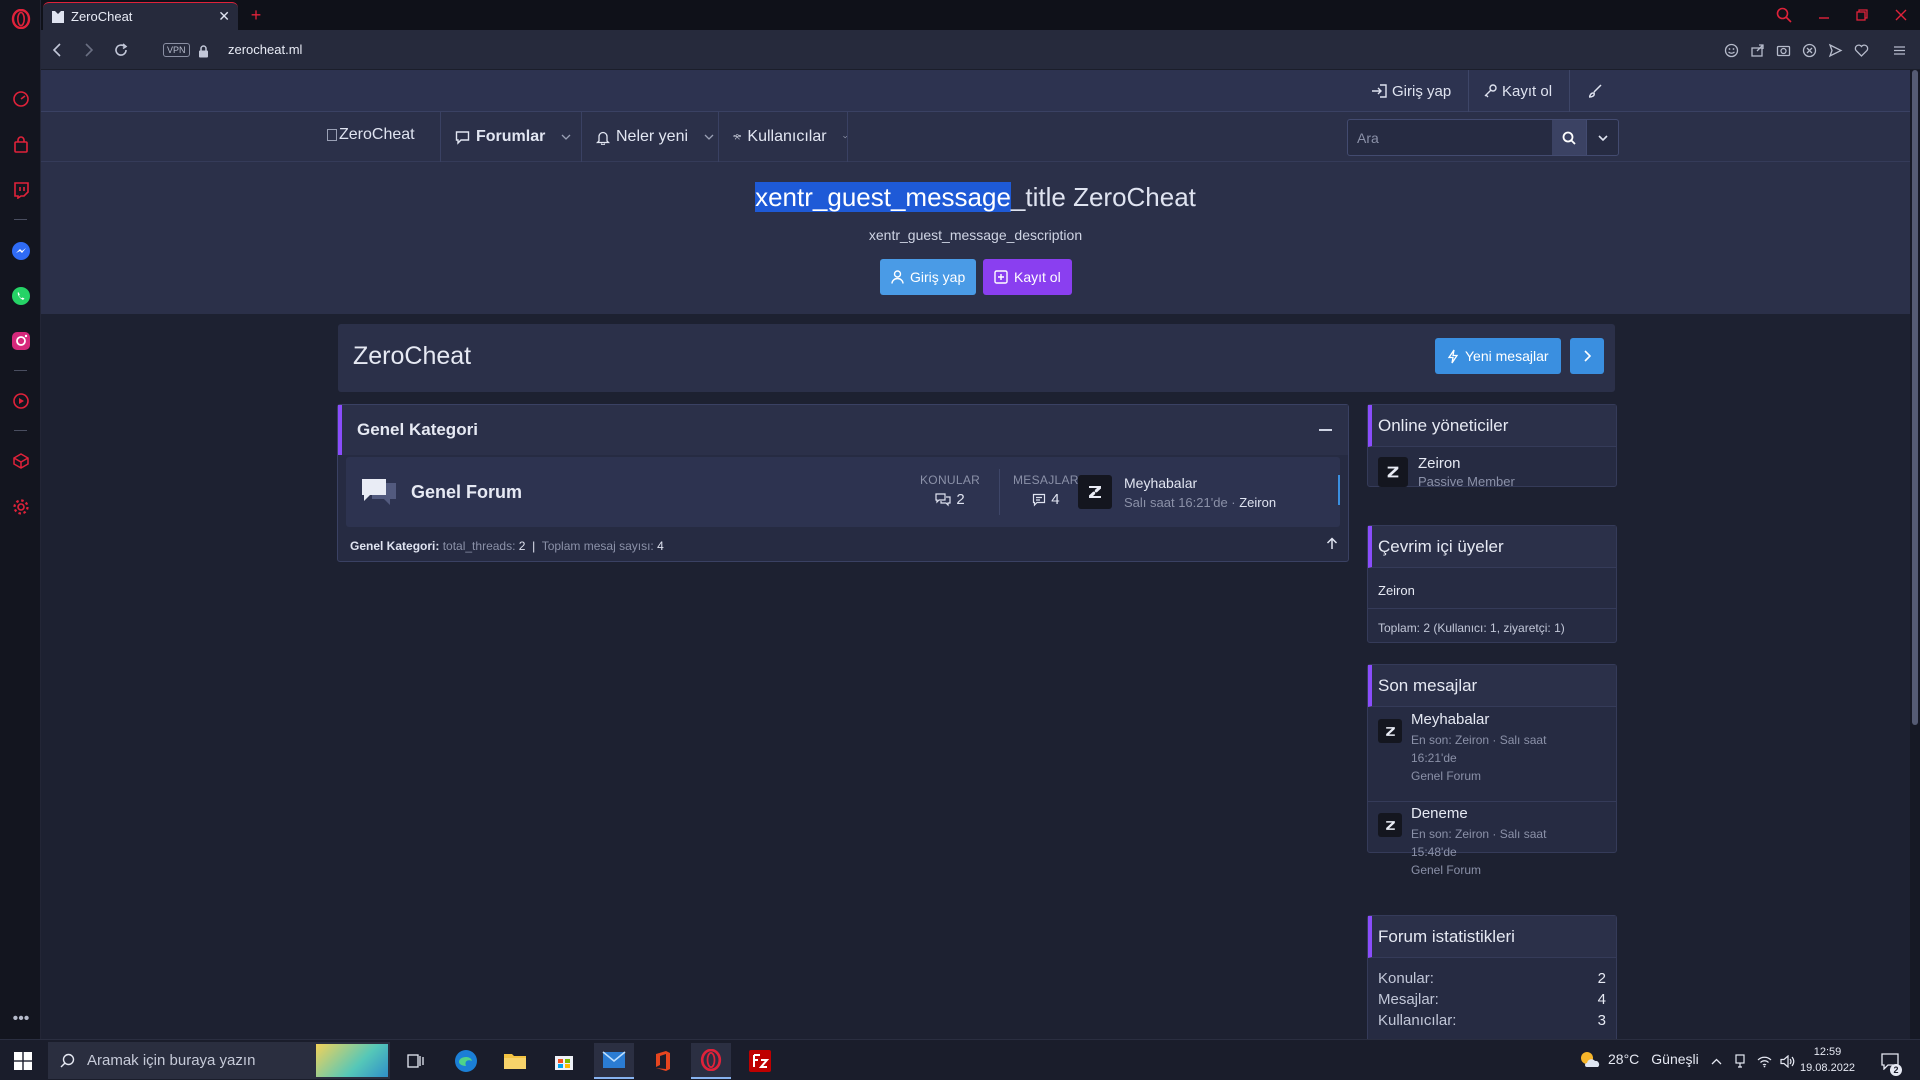 The image size is (1920, 1080). I want to click on shopping-bag-icon, so click(21, 145).